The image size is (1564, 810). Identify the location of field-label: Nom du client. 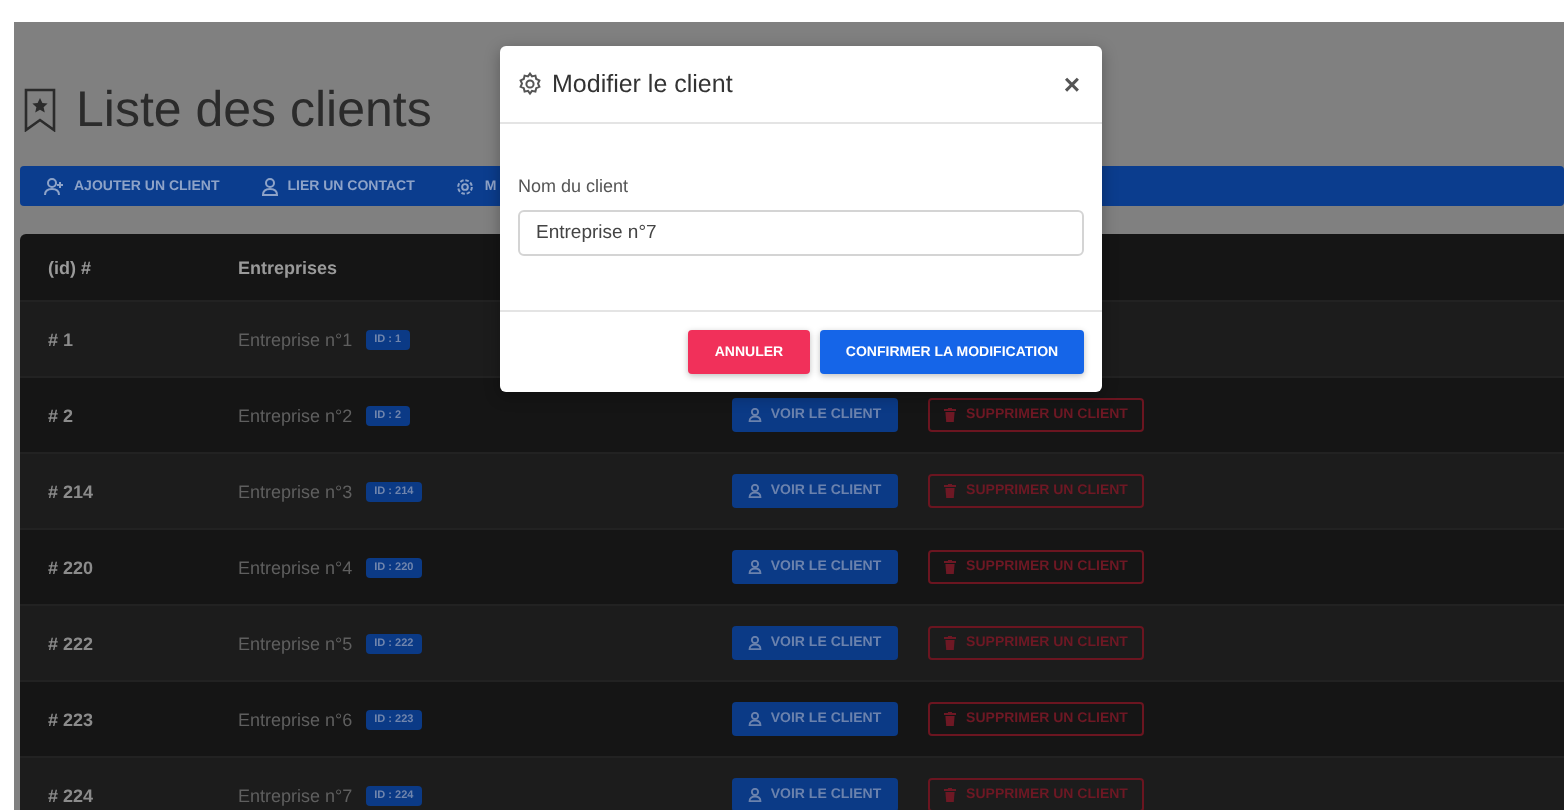
(574, 186).